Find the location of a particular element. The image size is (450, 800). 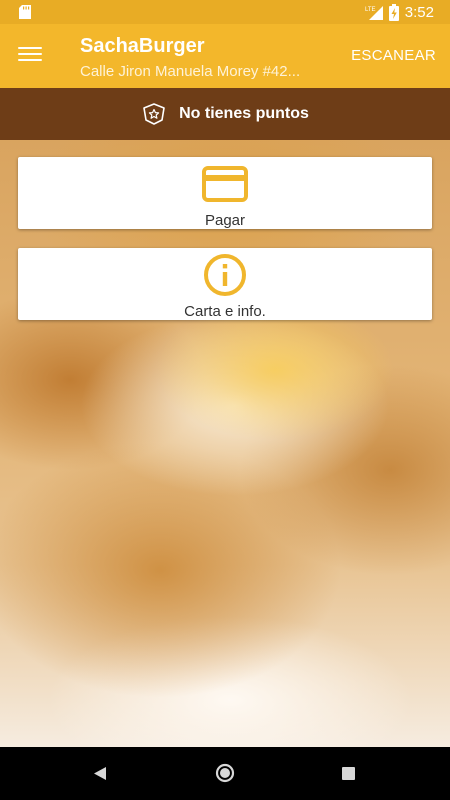

home-icon is located at coordinates (225, 773).